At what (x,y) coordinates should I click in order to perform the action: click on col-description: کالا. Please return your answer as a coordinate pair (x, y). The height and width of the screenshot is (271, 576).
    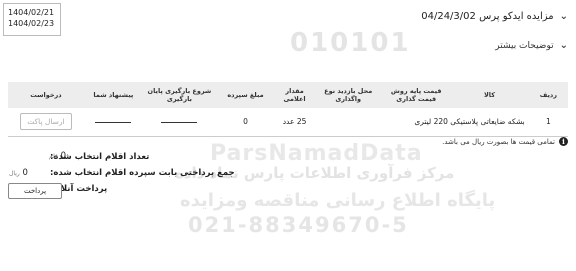
    Looking at the image, I should click on (489, 95).